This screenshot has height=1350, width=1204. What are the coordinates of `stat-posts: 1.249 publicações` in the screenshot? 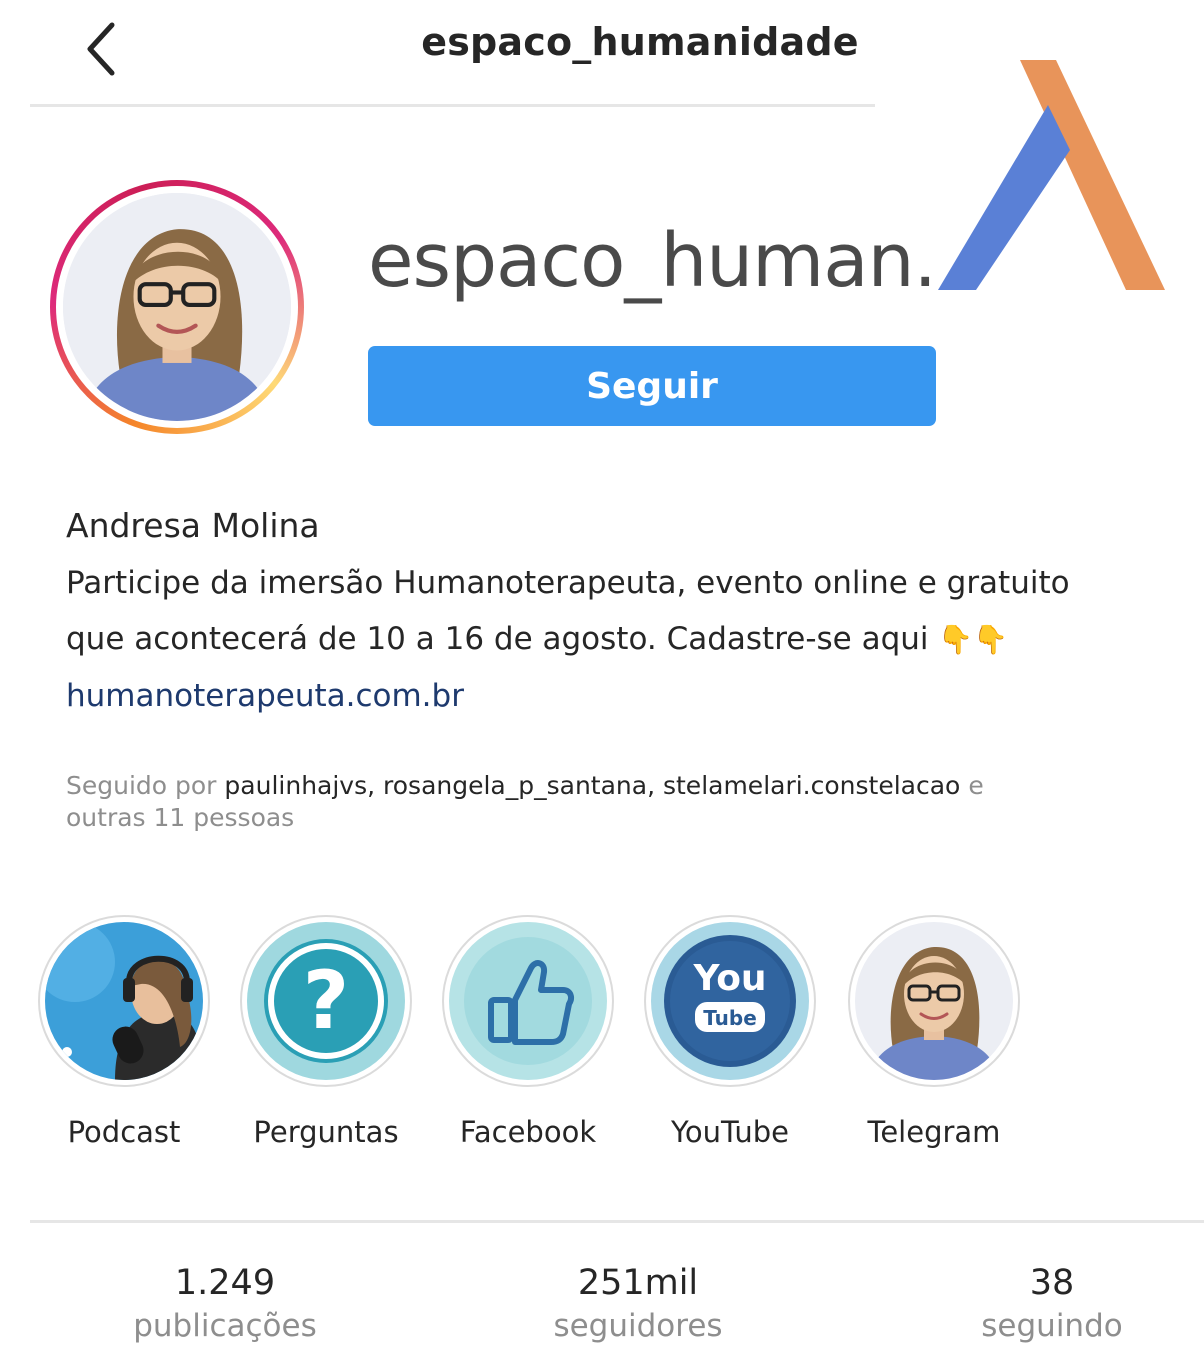 It's located at (225, 1303).